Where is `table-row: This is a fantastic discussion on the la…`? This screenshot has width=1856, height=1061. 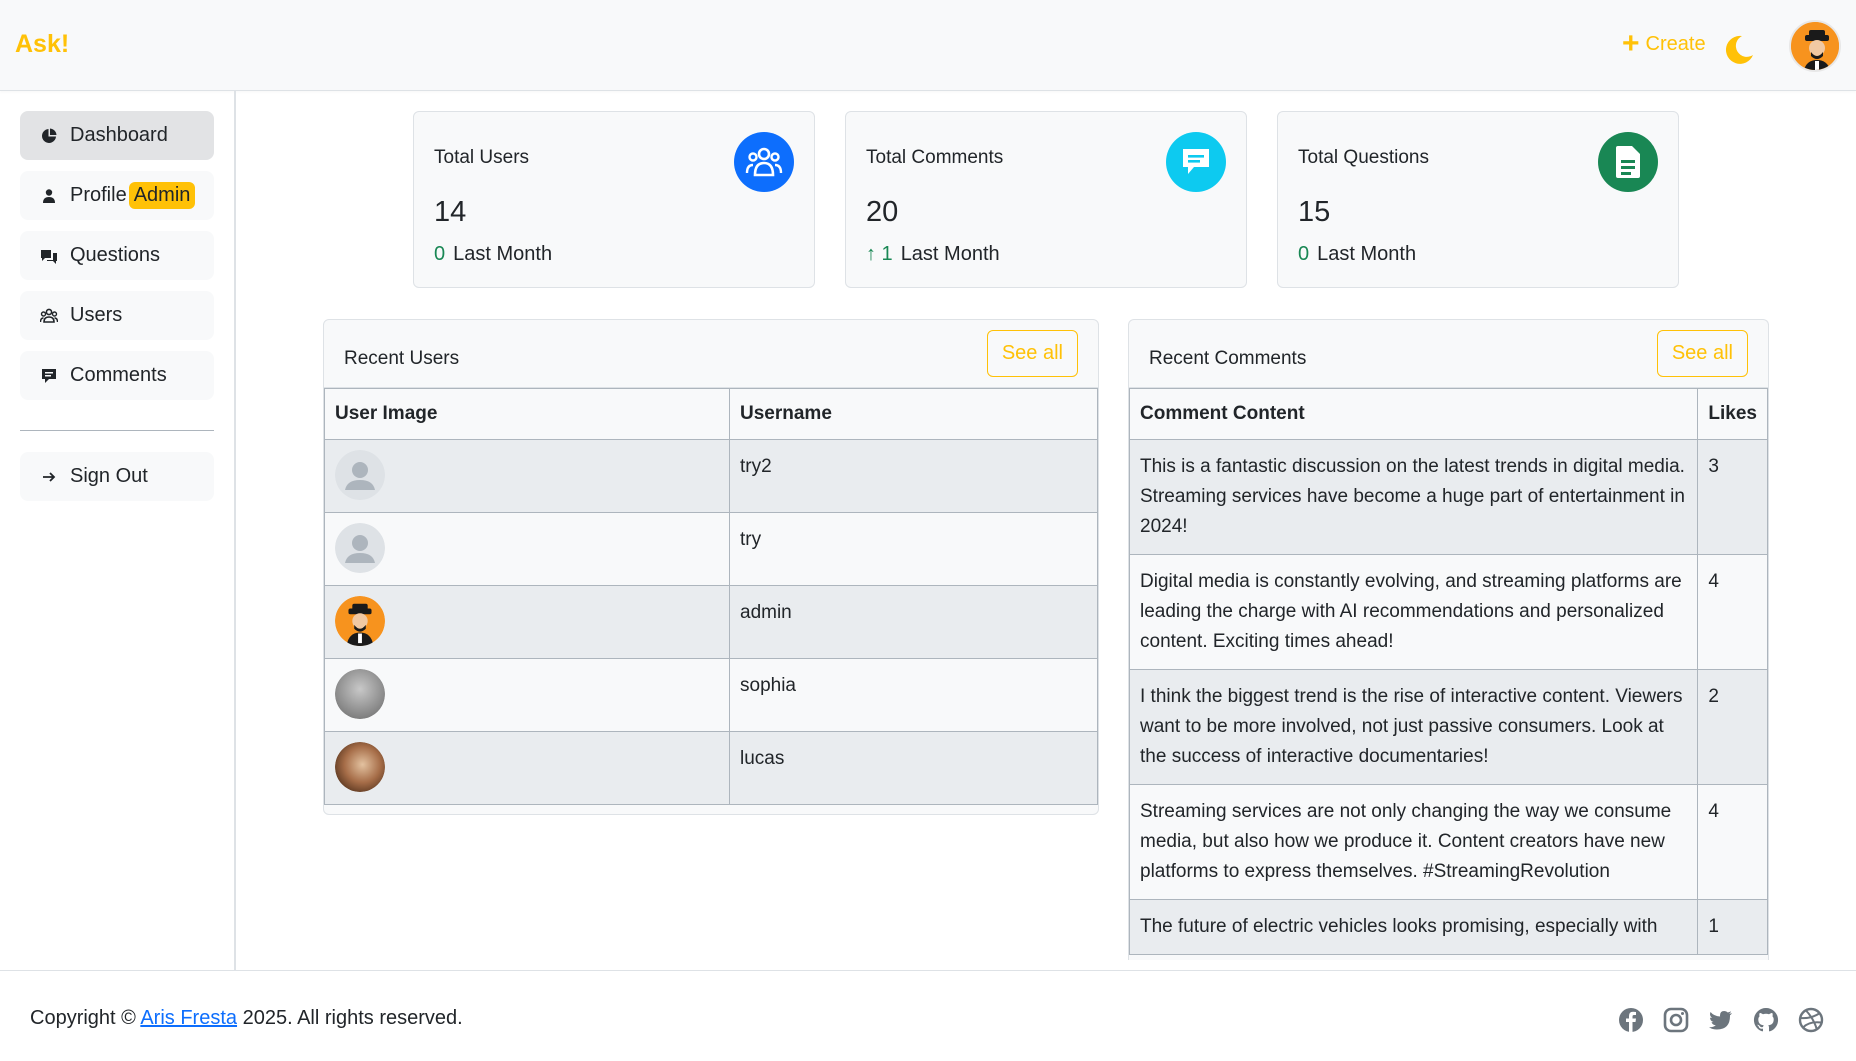 table-row: This is a fantastic discussion on the la… is located at coordinates (1448, 497).